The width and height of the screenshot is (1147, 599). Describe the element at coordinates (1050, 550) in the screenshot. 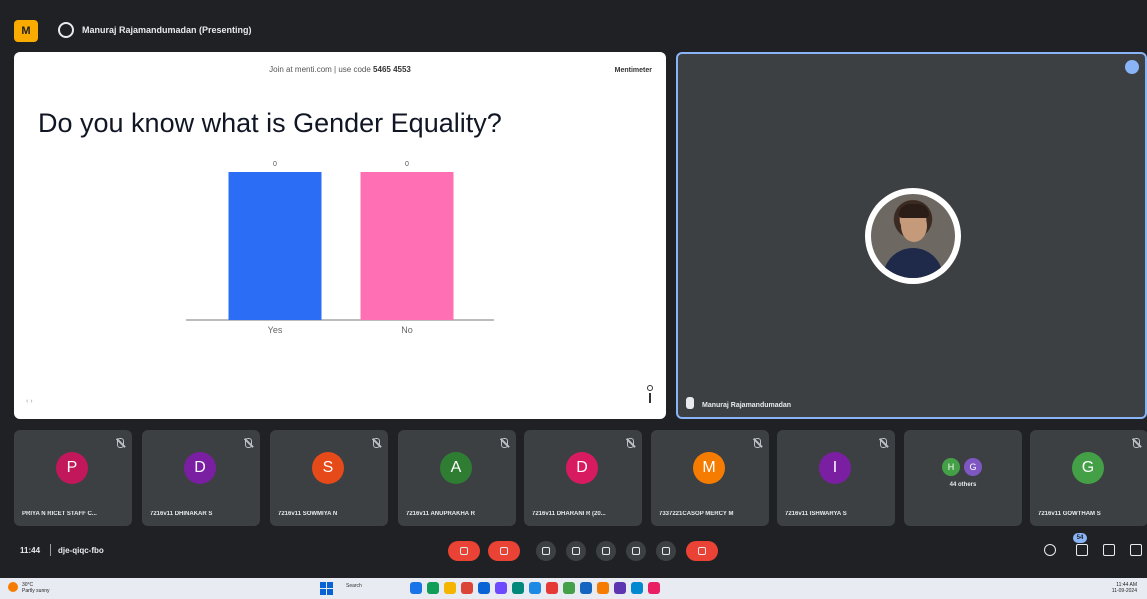

I see `info-icon` at that location.